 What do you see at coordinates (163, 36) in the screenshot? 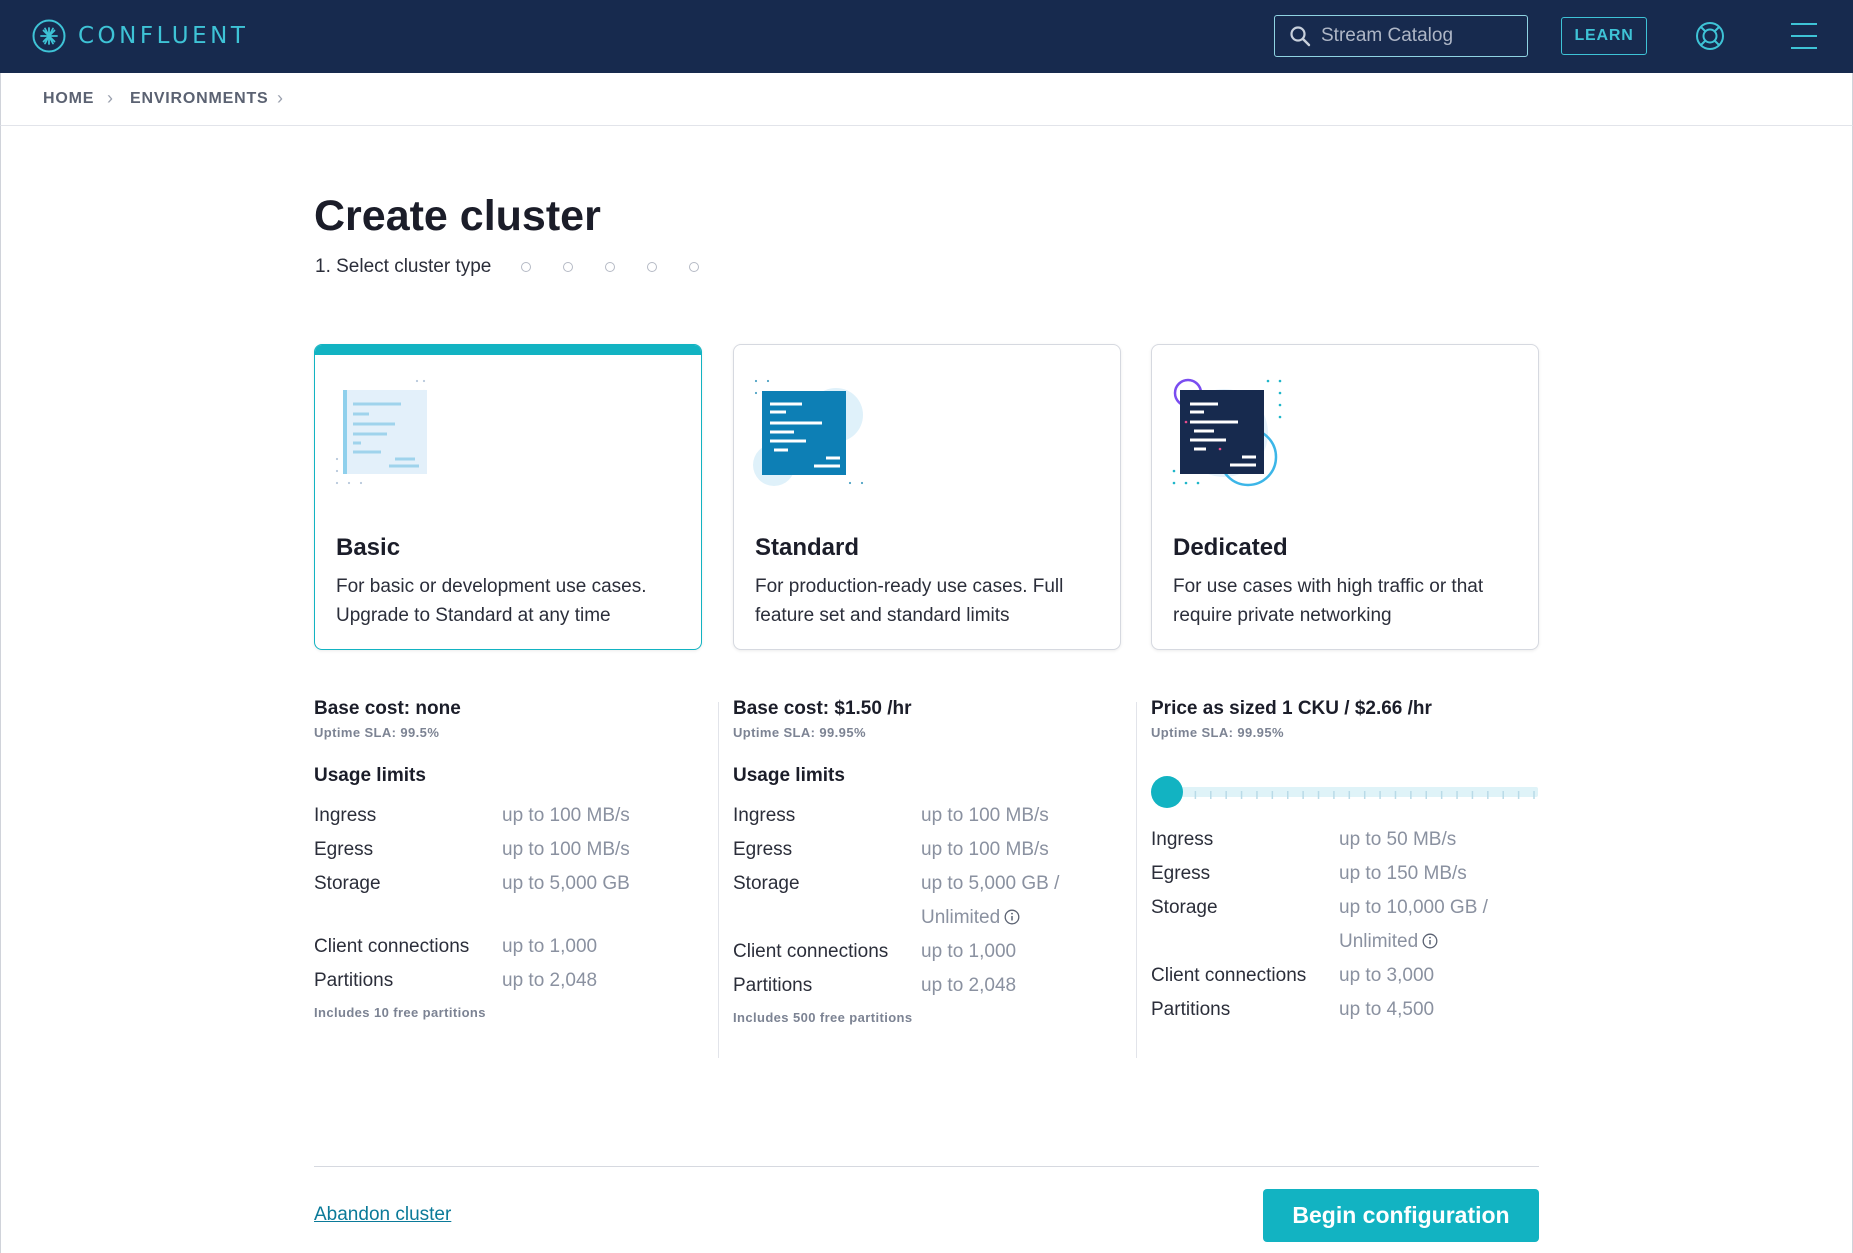
I see `brand-name: CONFLUENT` at bounding box center [163, 36].